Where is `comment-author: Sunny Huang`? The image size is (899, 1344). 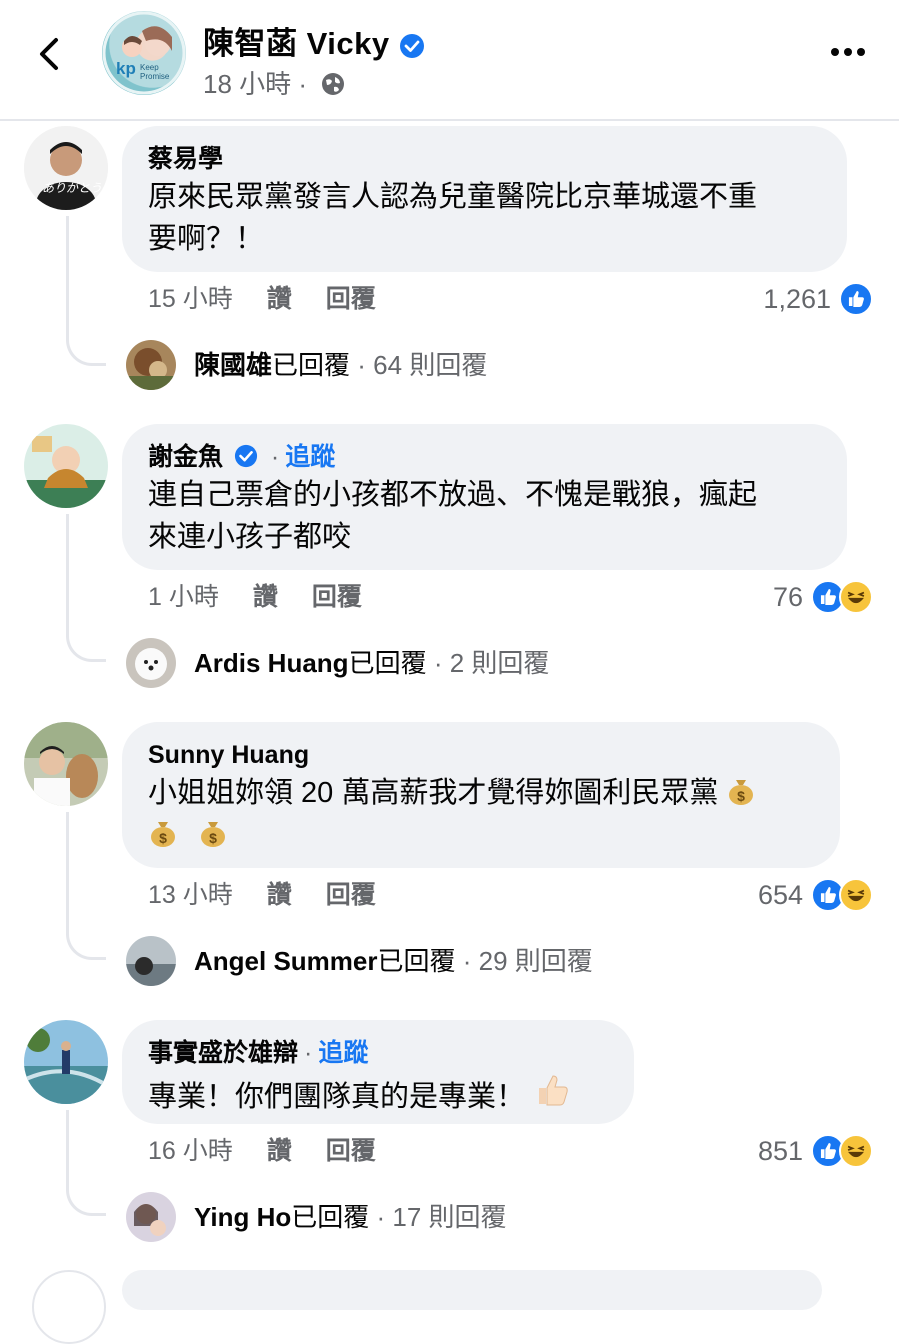 comment-author: Sunny Huang is located at coordinates (481, 755).